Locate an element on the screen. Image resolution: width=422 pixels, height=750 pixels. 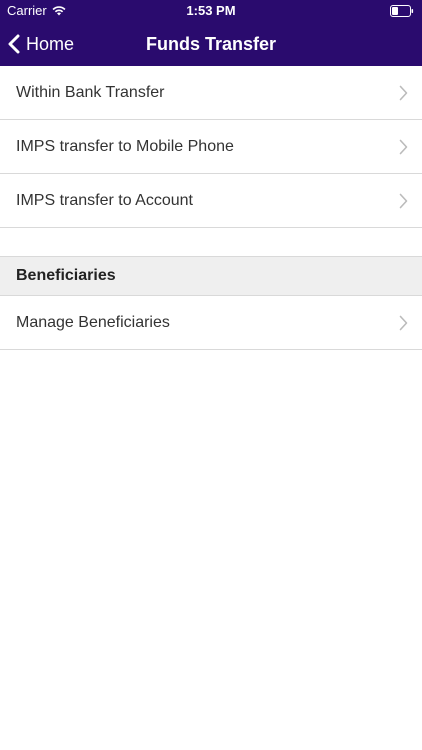
section-spacer is located at coordinates (211, 242).